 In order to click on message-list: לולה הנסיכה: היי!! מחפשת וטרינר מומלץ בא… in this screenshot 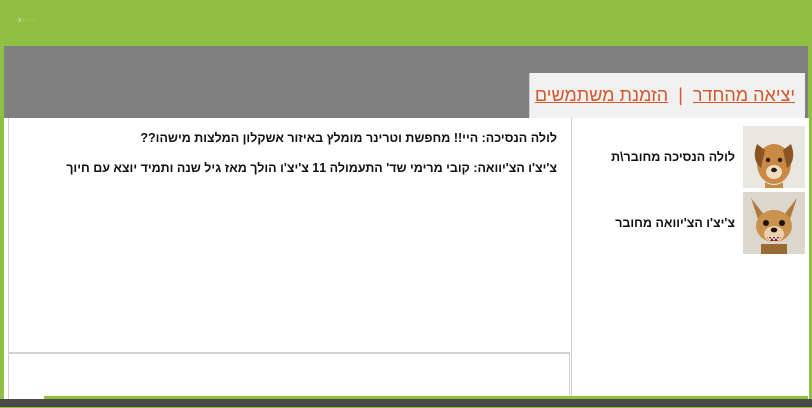, I will do `click(283, 160)`.